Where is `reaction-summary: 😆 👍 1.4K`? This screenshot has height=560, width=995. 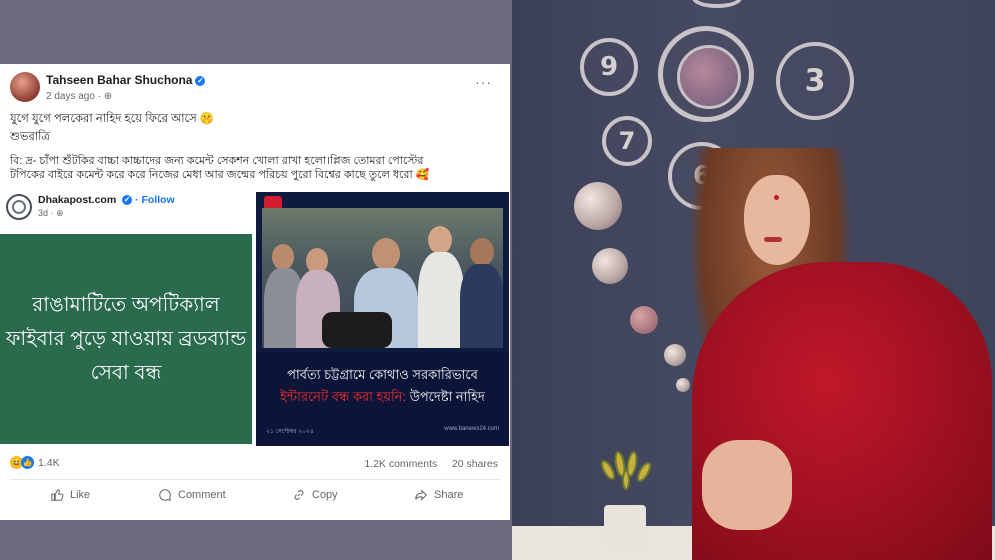
reaction-summary: 😆 👍 1.4K is located at coordinates (35, 462).